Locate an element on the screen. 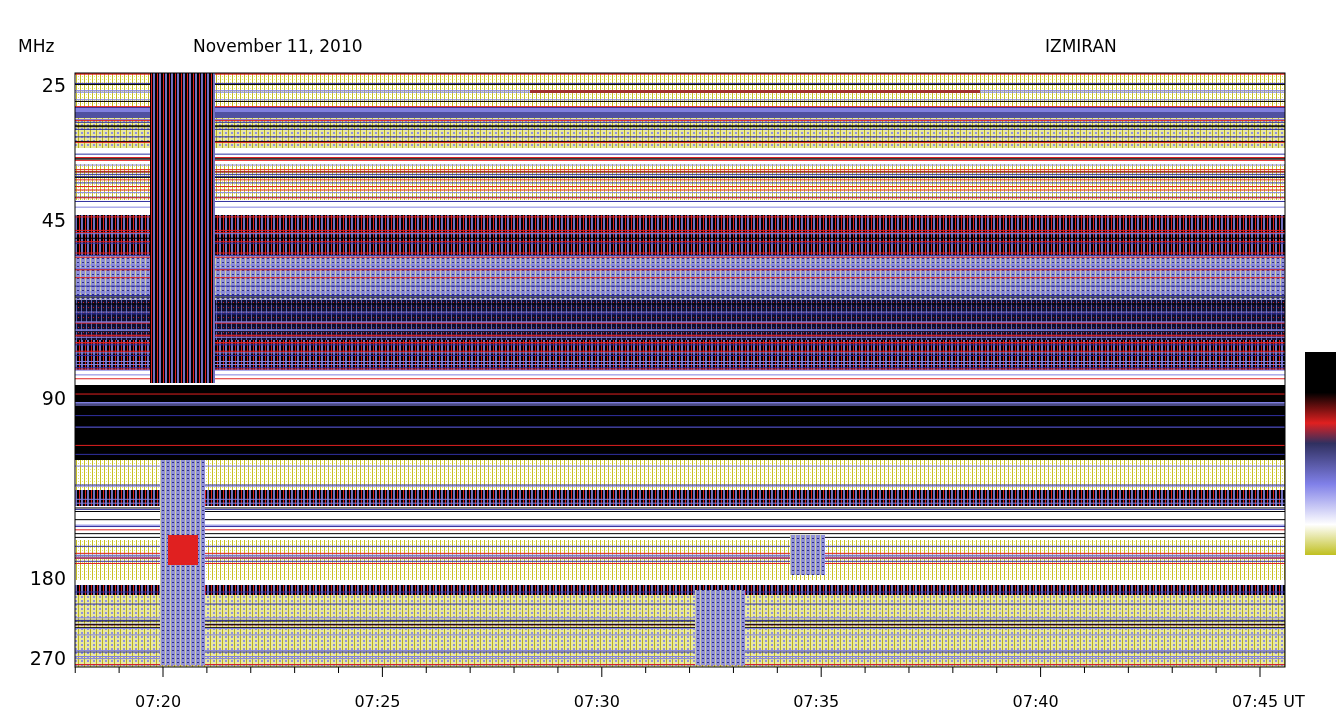 This screenshot has width=1341, height=723. x-axis-label: 07:35 is located at coordinates (816, 701).